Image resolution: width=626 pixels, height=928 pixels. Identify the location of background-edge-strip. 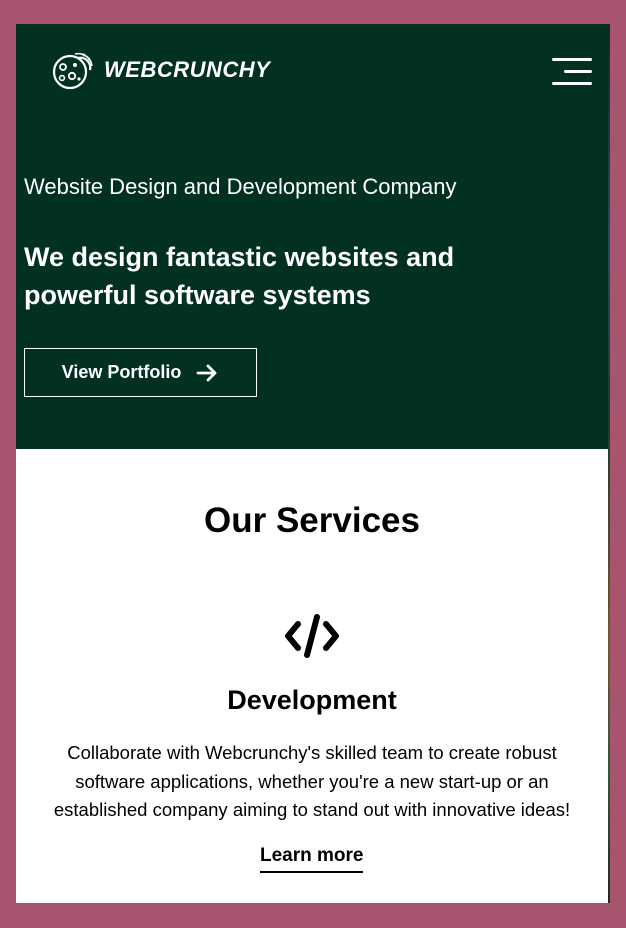
(609, 463).